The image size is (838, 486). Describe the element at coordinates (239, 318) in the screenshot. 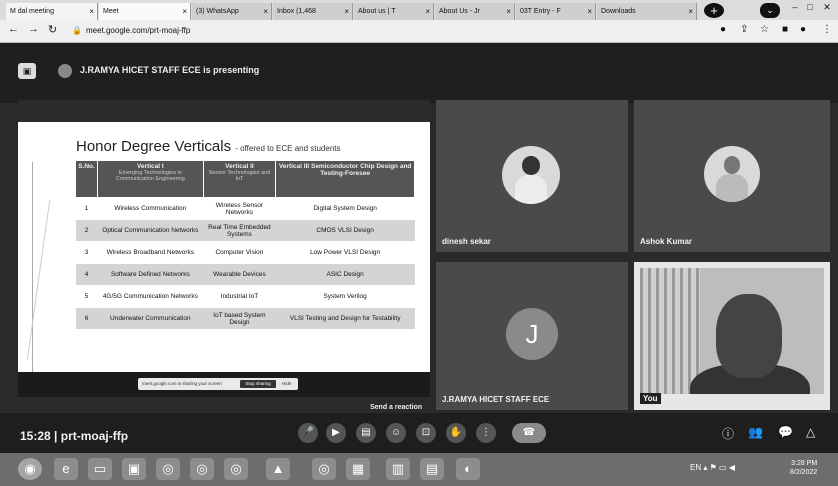

I see `table-cell: IoT based System Design` at that location.